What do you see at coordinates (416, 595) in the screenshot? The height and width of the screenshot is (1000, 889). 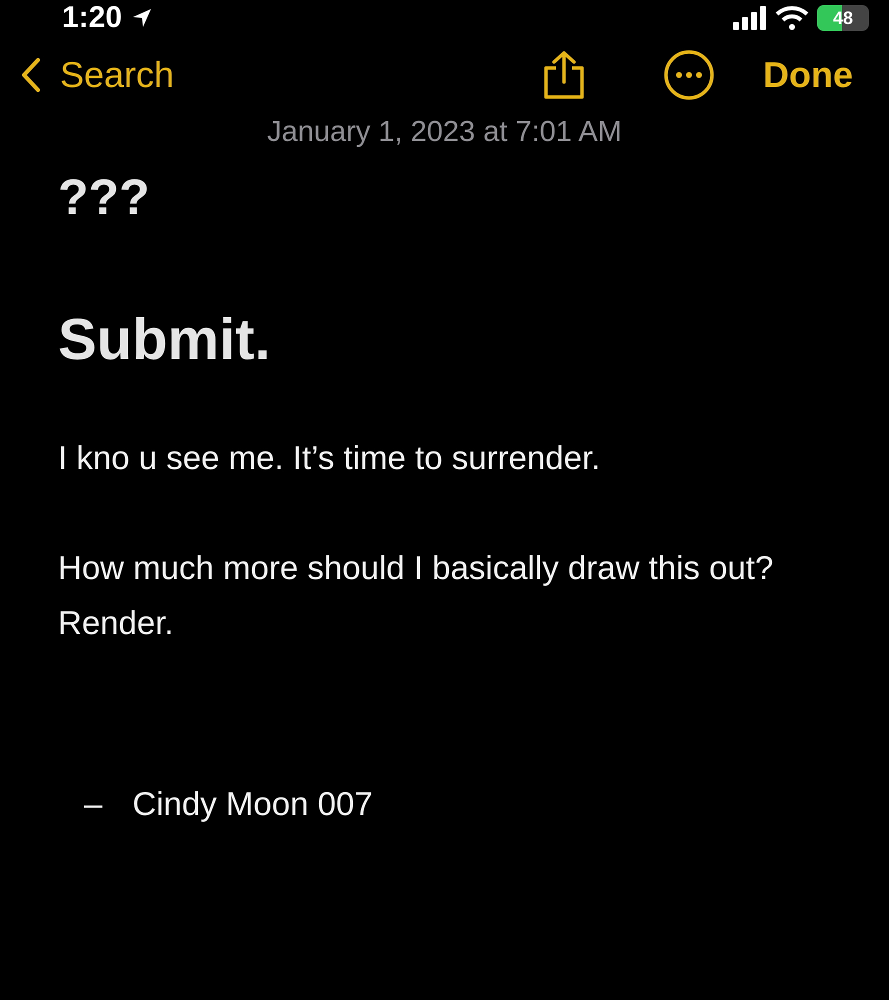 I see `note-paragraph: How much more should I basically draw this out? Render.` at bounding box center [416, 595].